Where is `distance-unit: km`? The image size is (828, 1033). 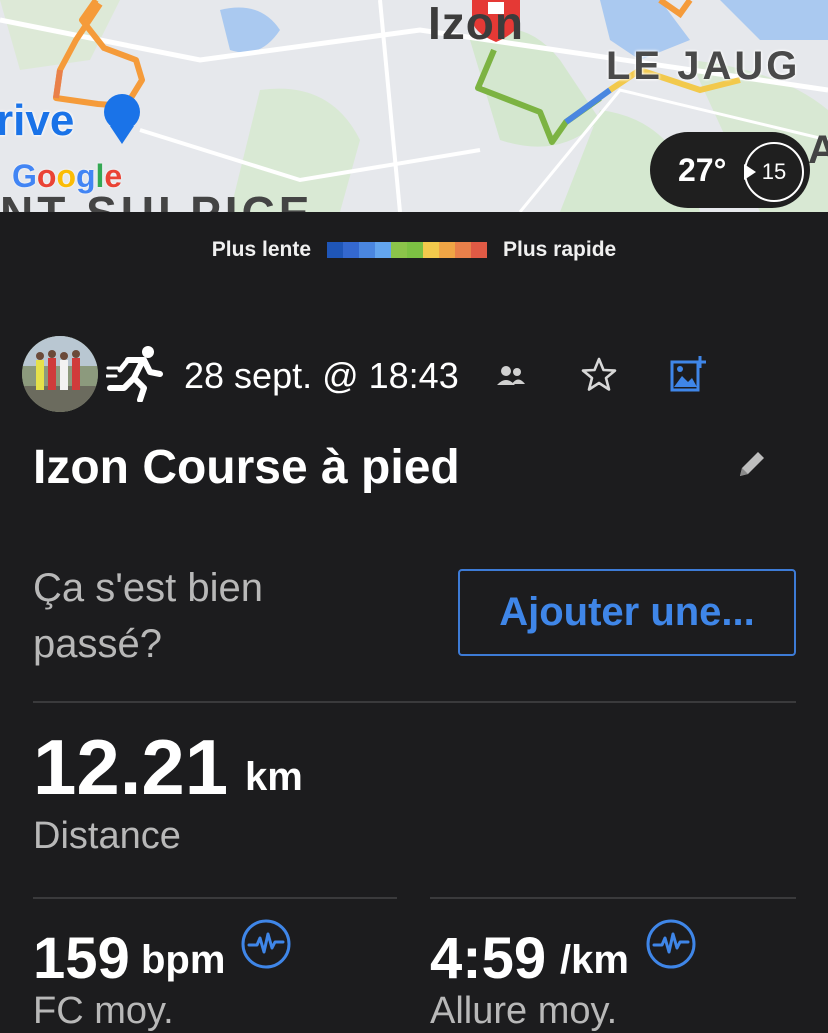 distance-unit: km is located at coordinates (274, 777).